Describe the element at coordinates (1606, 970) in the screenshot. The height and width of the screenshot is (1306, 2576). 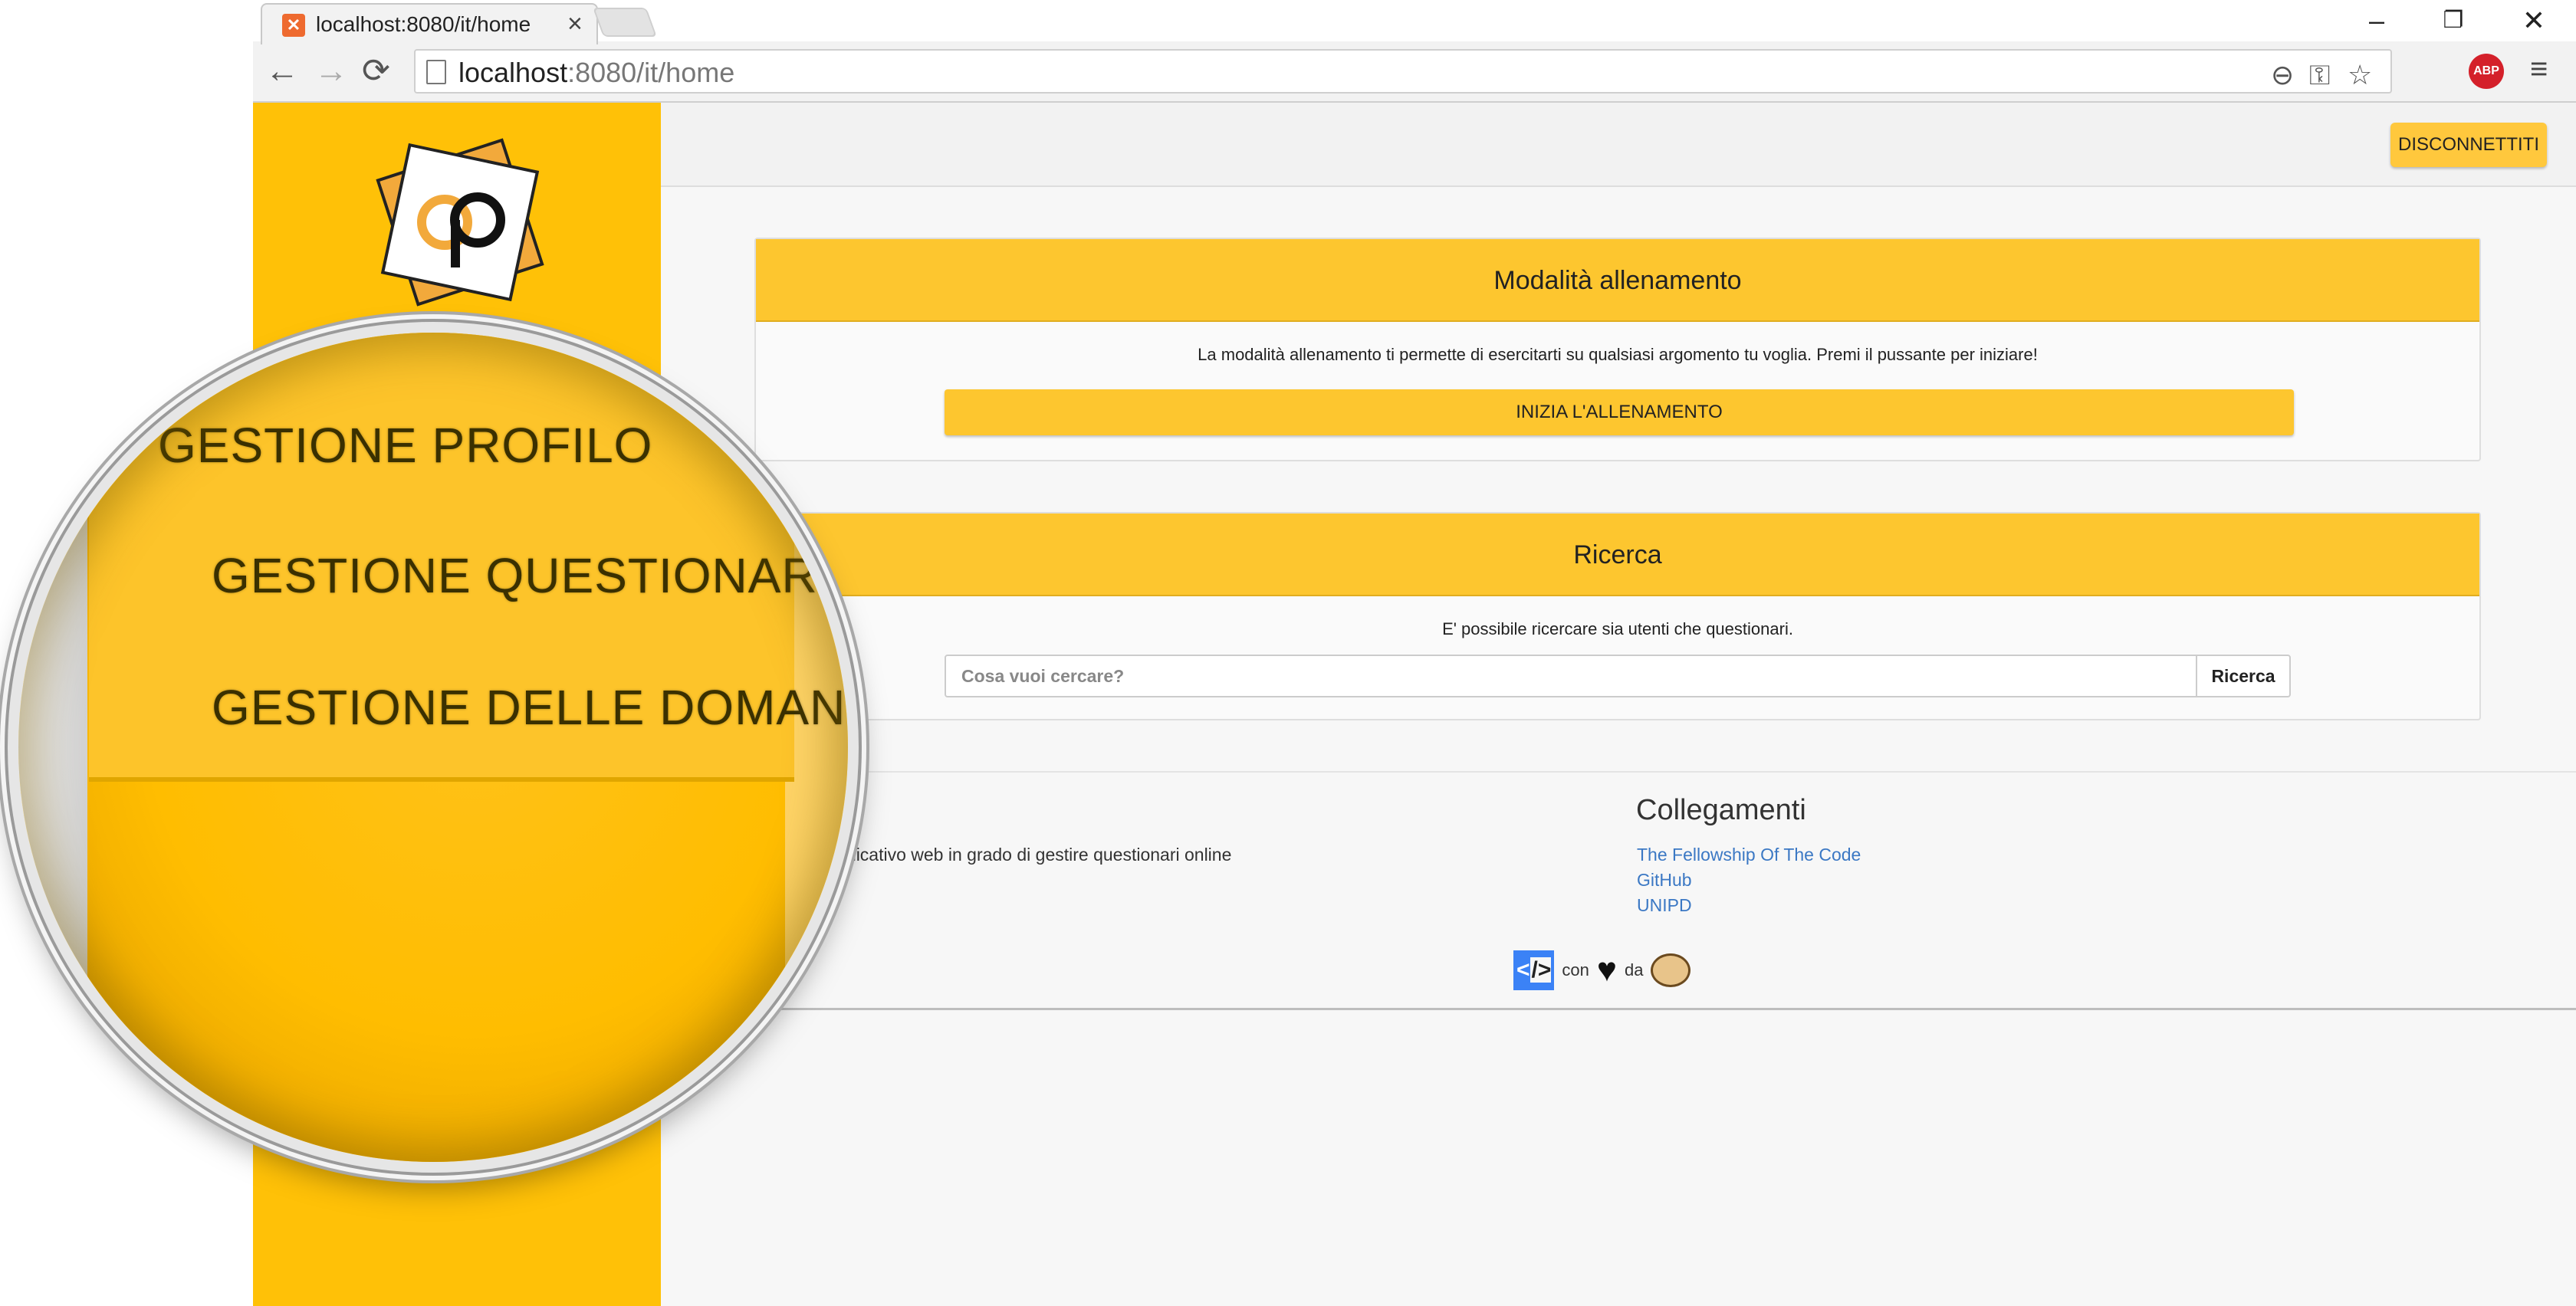
I see `heart-icon: ♥` at that location.